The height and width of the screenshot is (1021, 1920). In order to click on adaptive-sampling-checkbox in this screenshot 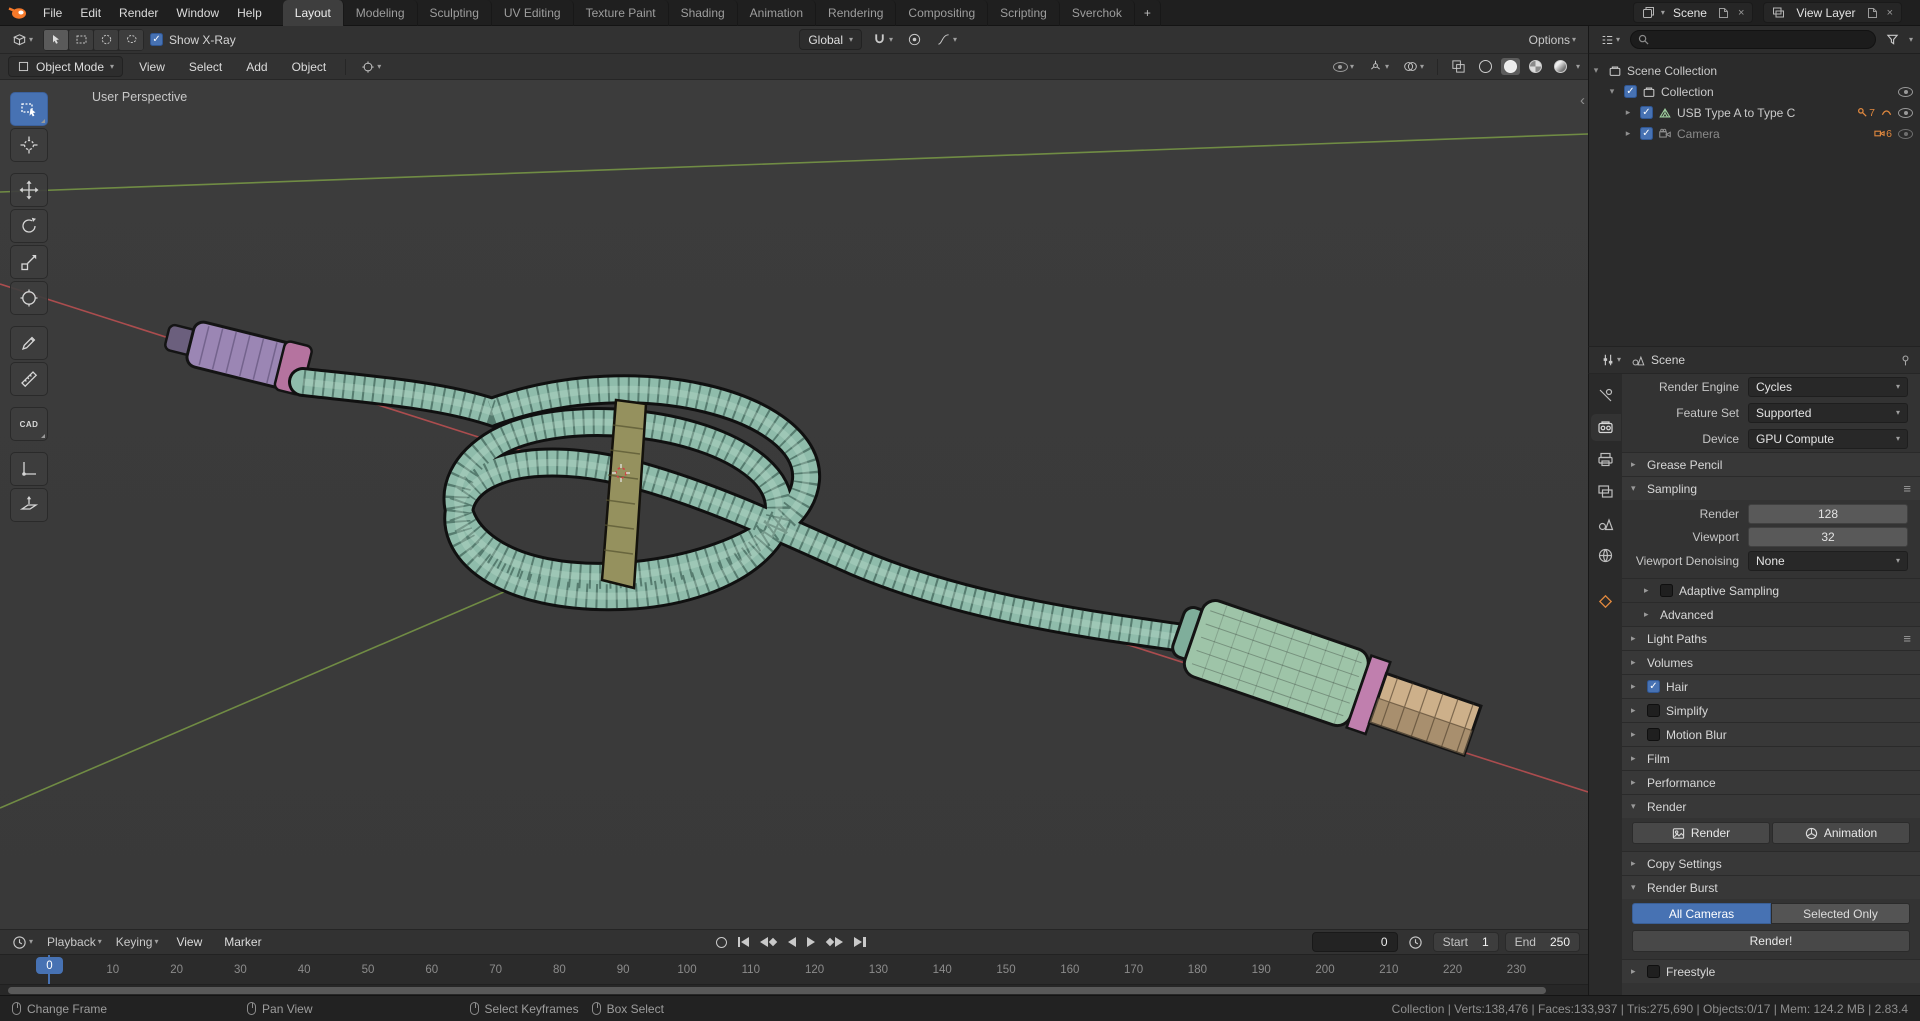, I will do `click(1666, 590)`.